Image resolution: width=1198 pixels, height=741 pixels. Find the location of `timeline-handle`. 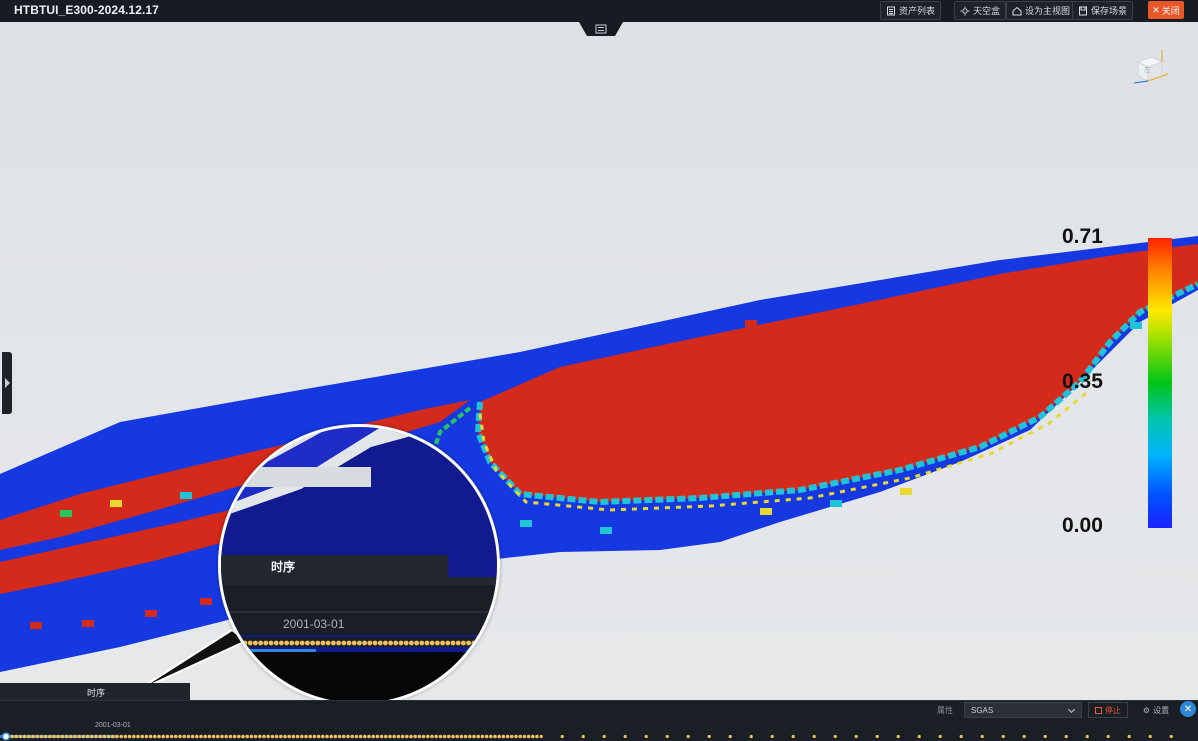

timeline-handle is located at coordinates (6, 736).